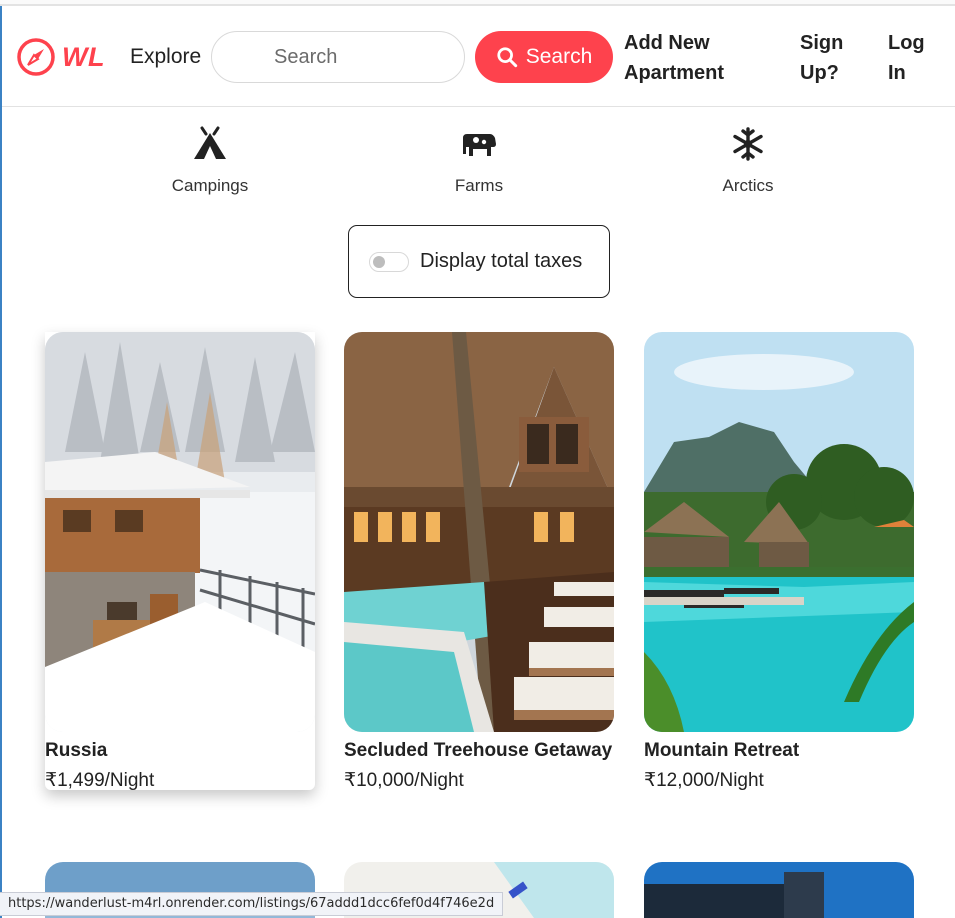 The width and height of the screenshot is (955, 918). I want to click on listing-card: Russia ₹1,499/Night, so click(180, 561).